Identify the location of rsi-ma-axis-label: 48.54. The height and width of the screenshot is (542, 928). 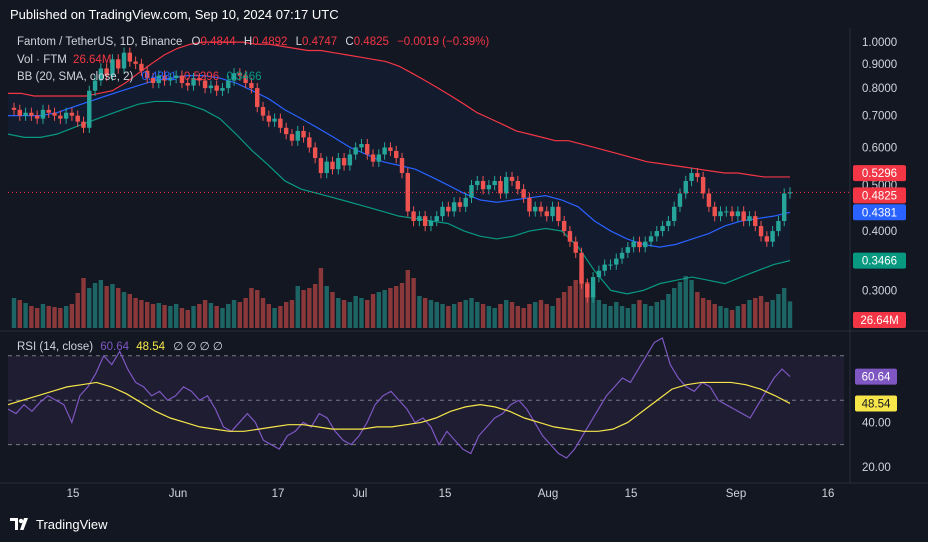
(876, 404).